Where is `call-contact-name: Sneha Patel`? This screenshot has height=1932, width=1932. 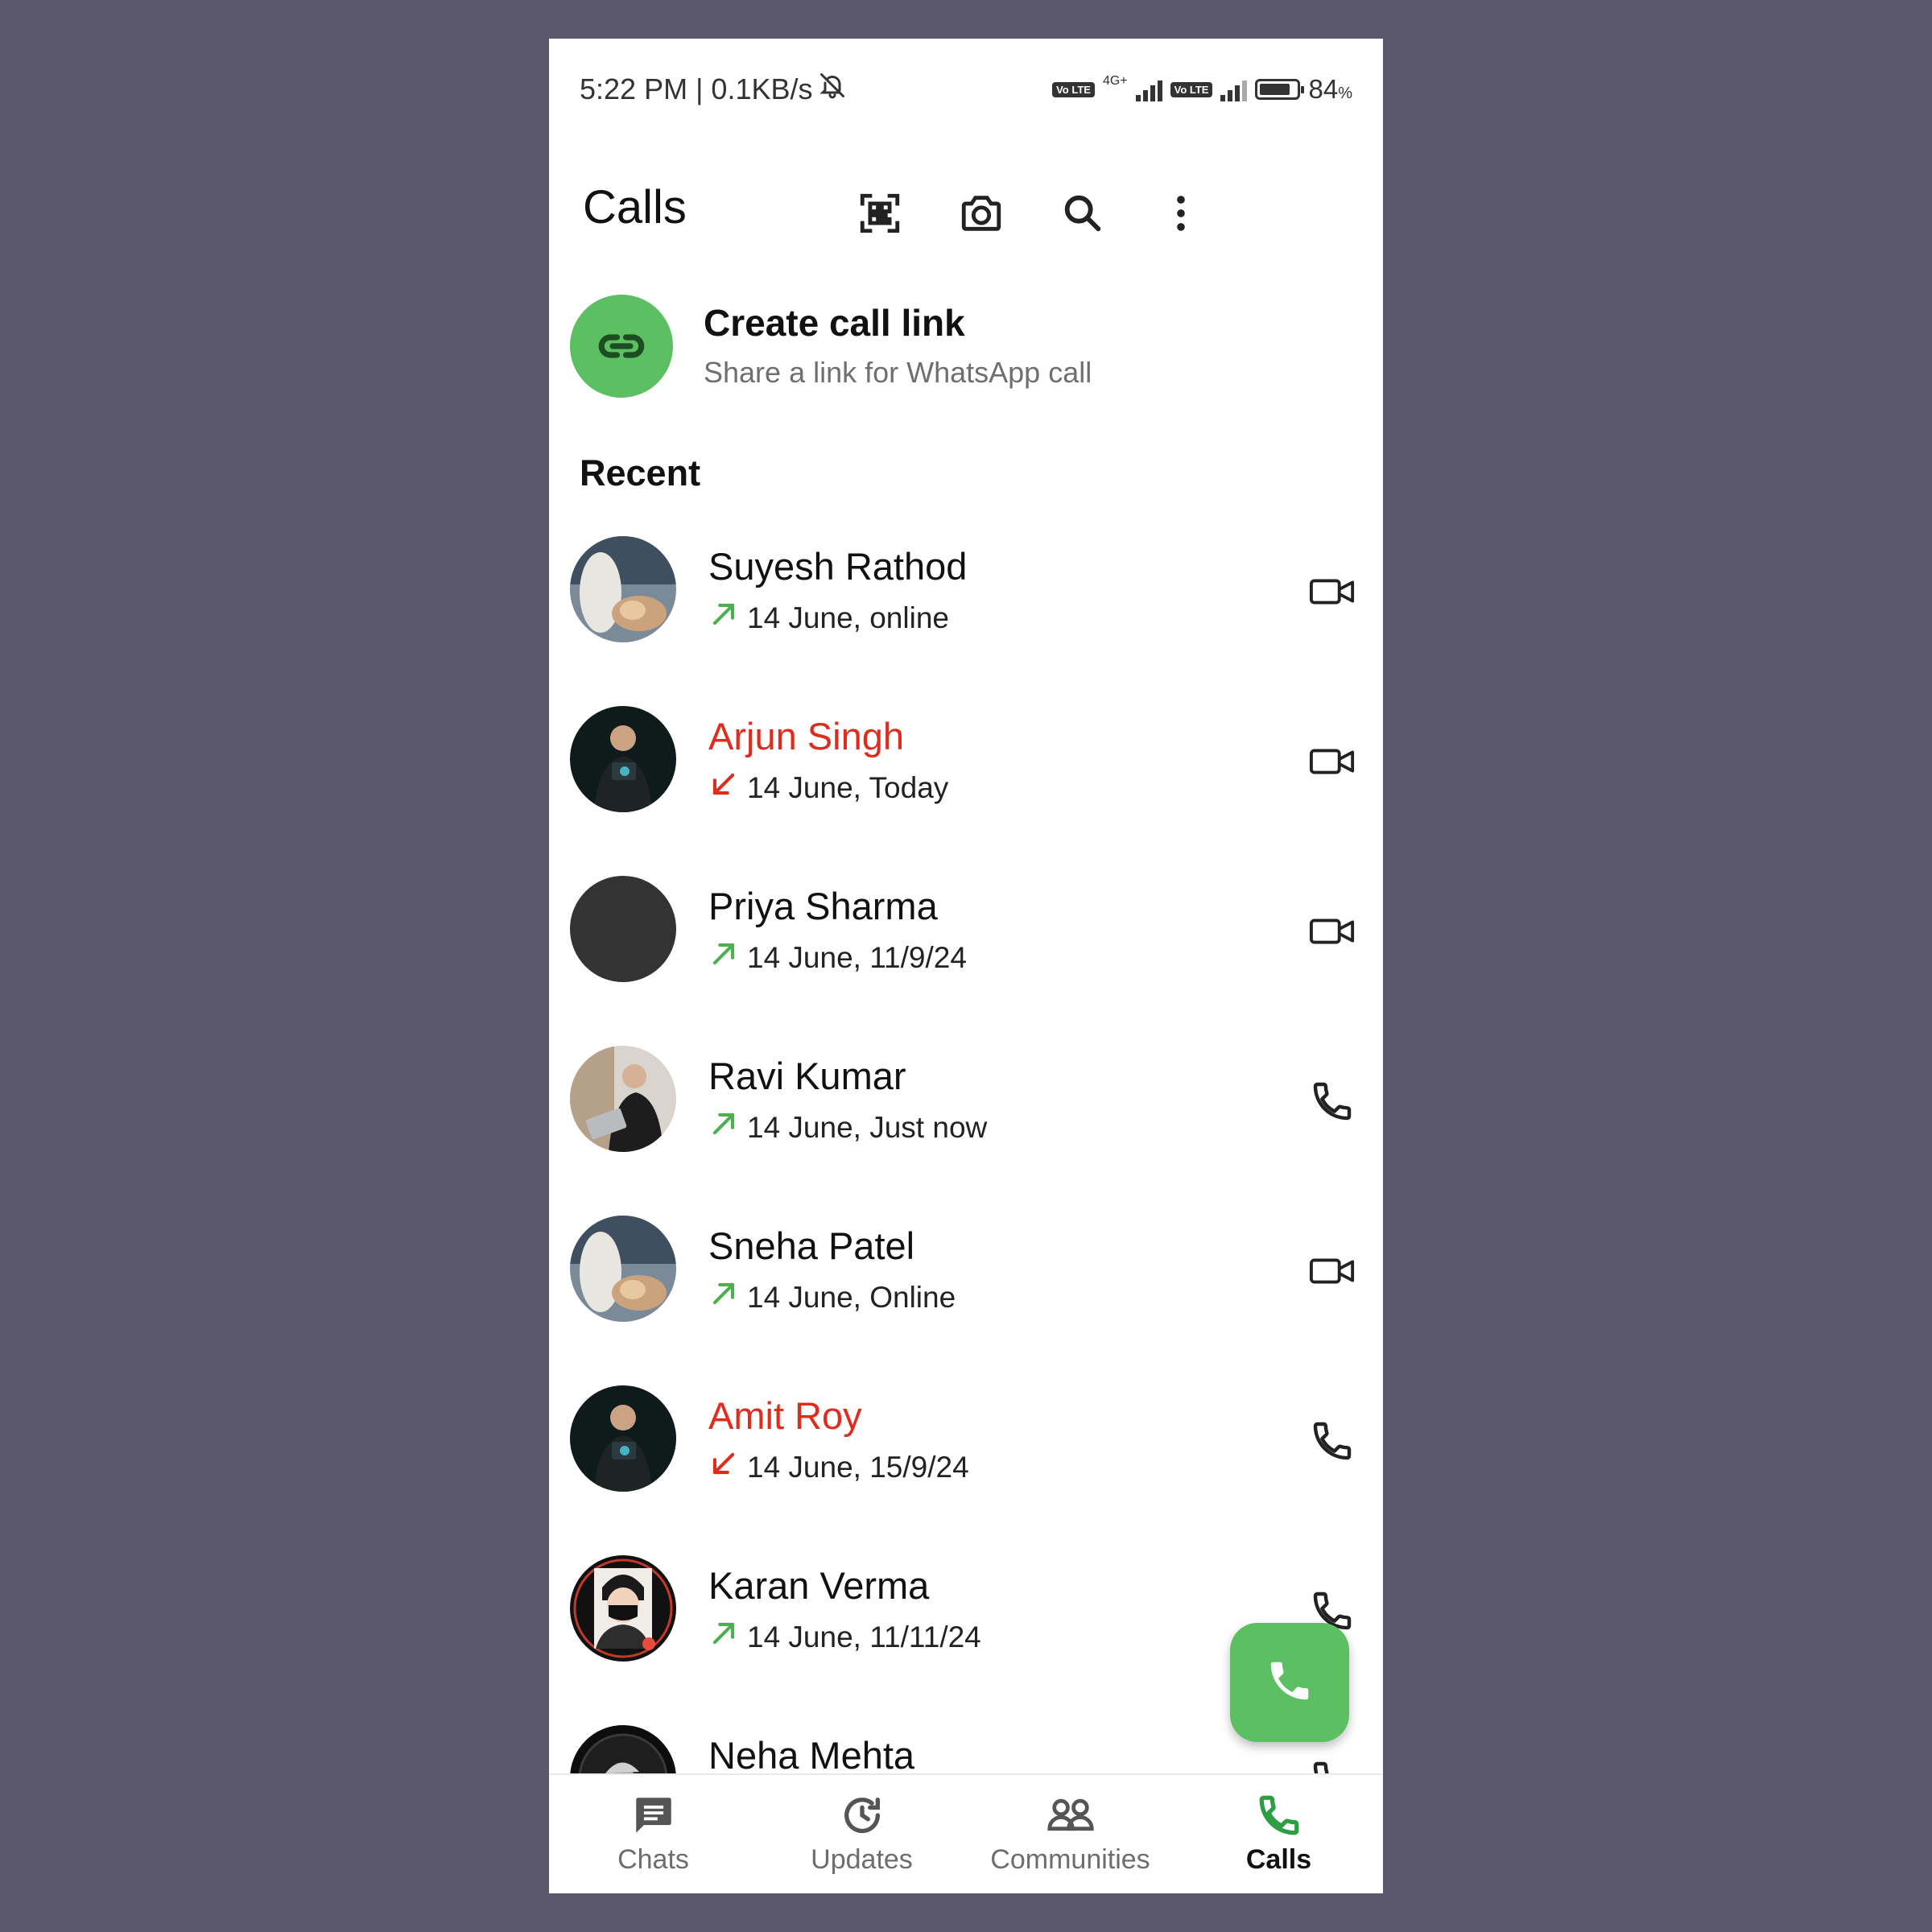
call-contact-name: Sneha Patel is located at coordinates (811, 1245).